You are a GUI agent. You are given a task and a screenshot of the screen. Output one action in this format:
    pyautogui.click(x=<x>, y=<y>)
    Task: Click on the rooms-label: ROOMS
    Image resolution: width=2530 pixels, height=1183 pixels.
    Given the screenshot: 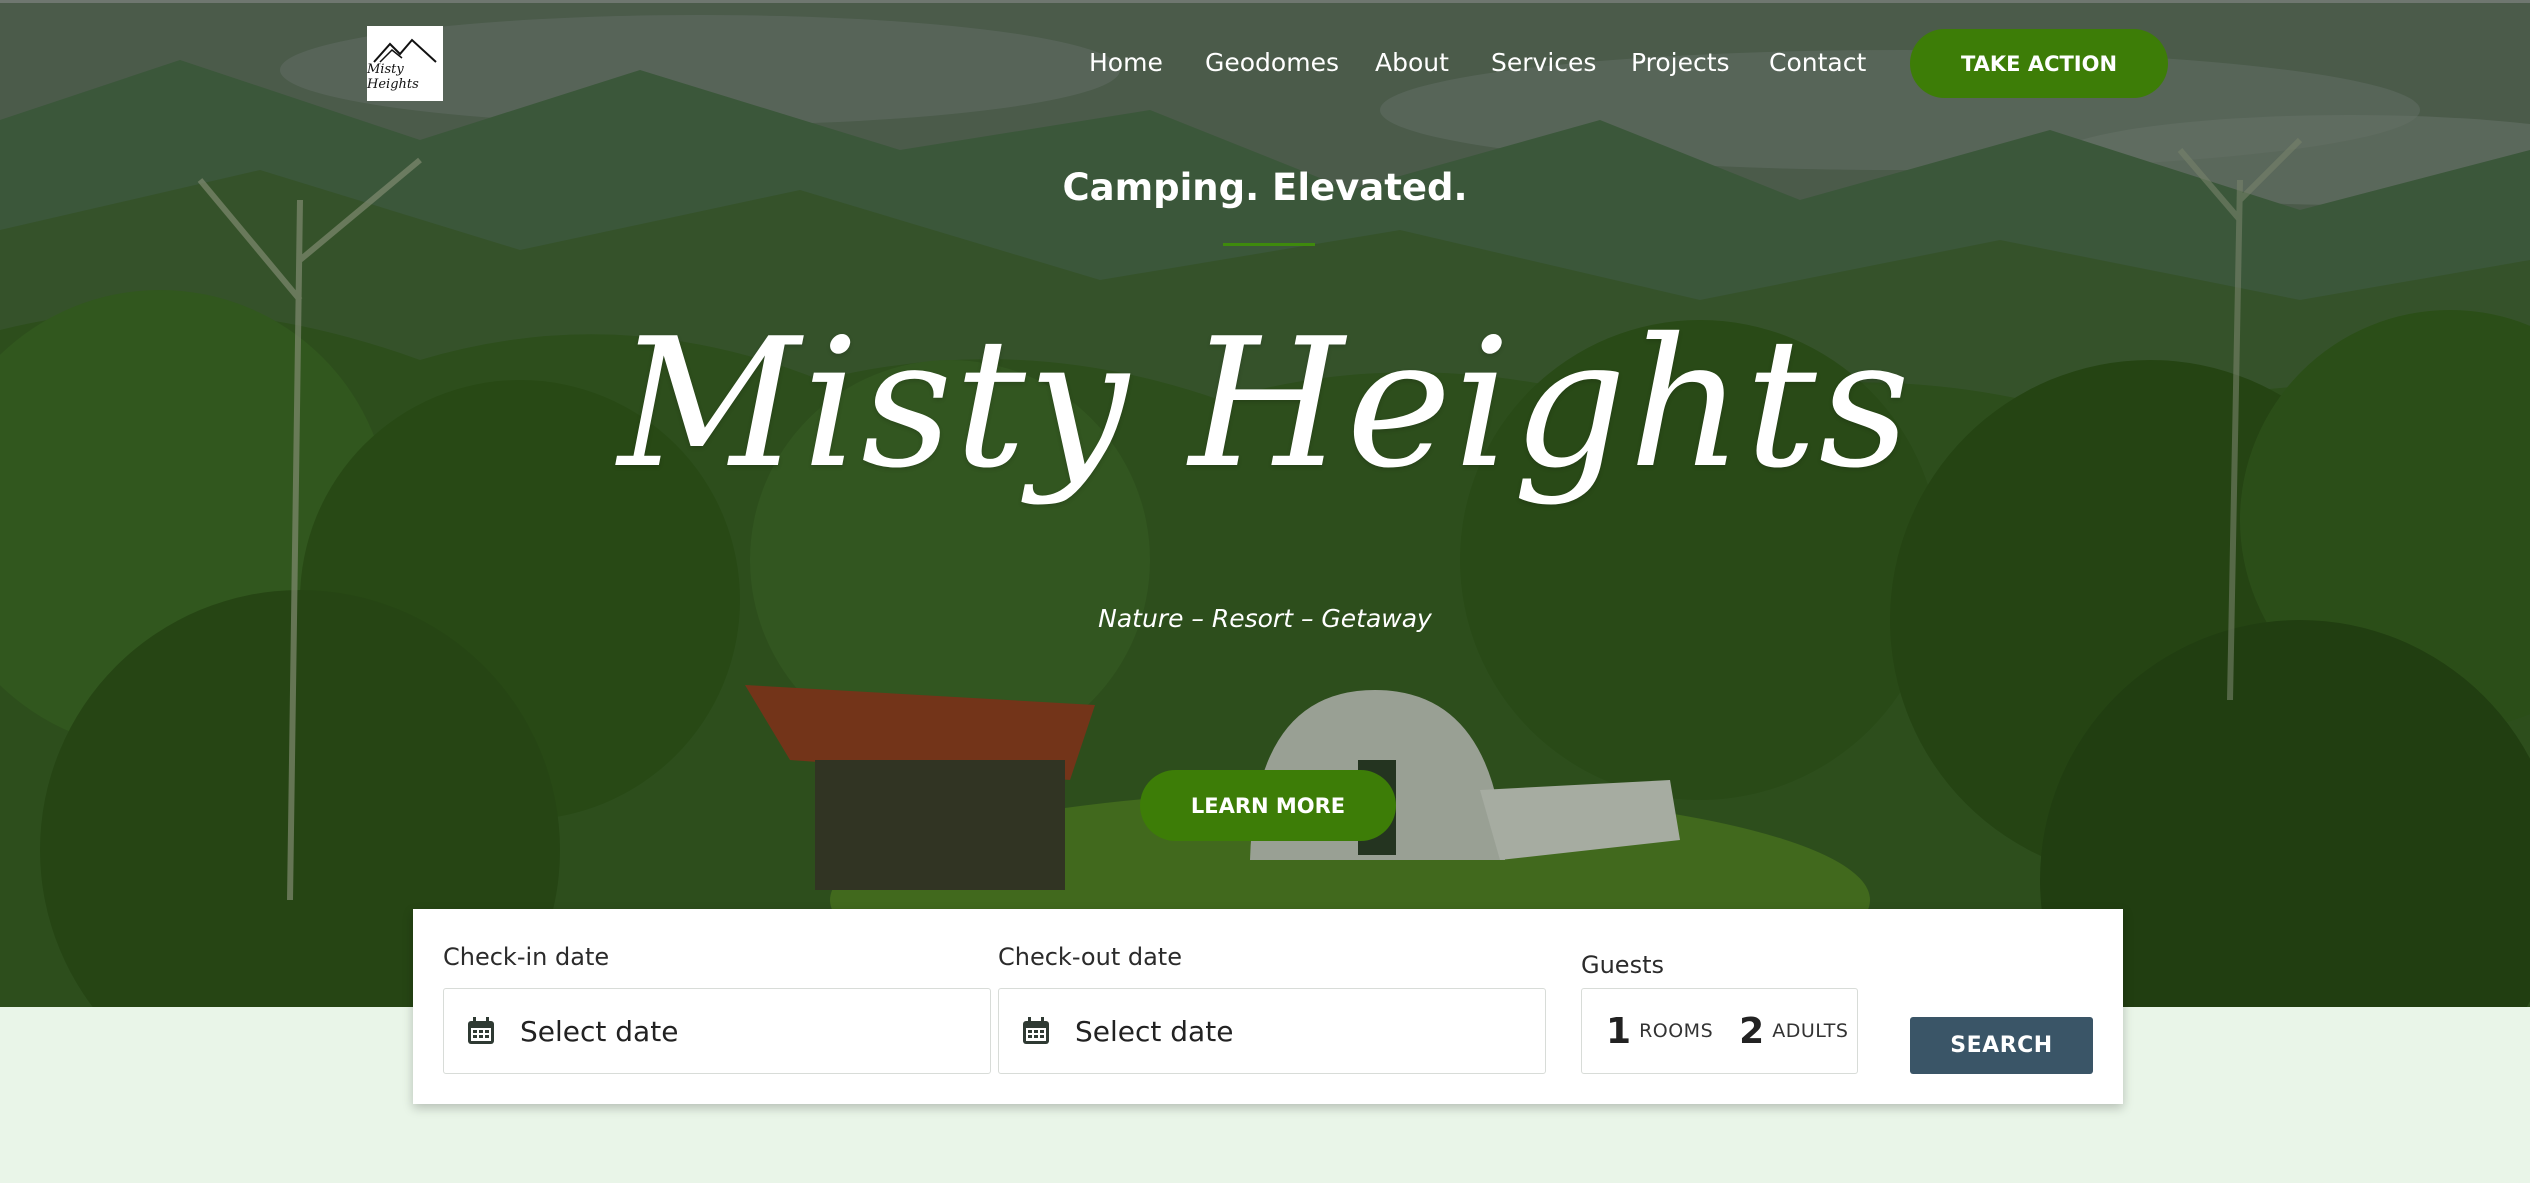 What is the action you would take?
    pyautogui.click(x=1676, y=1031)
    